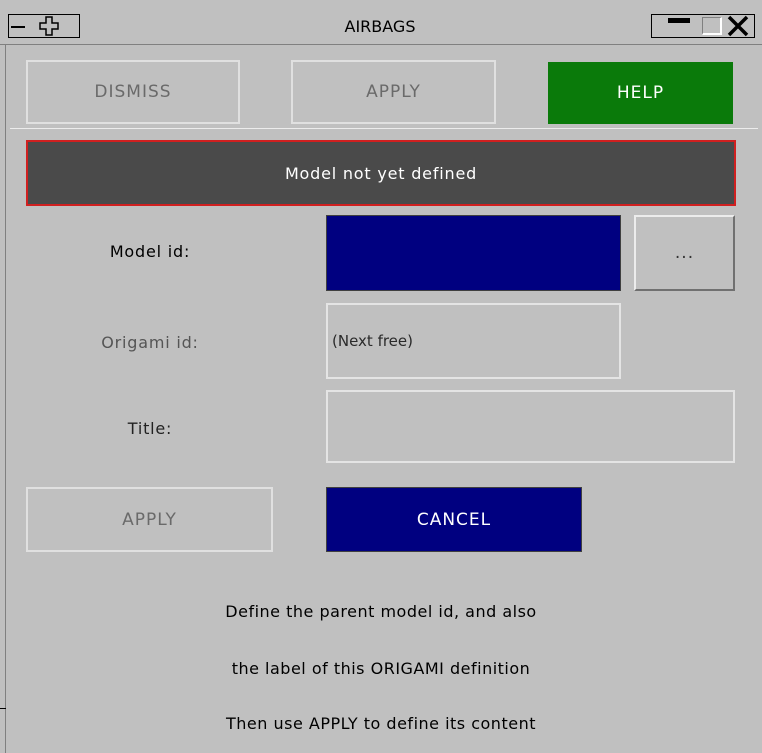 This screenshot has width=762, height=753. What do you see at coordinates (149, 519) in the screenshot?
I see `apply-button: APPLY` at bounding box center [149, 519].